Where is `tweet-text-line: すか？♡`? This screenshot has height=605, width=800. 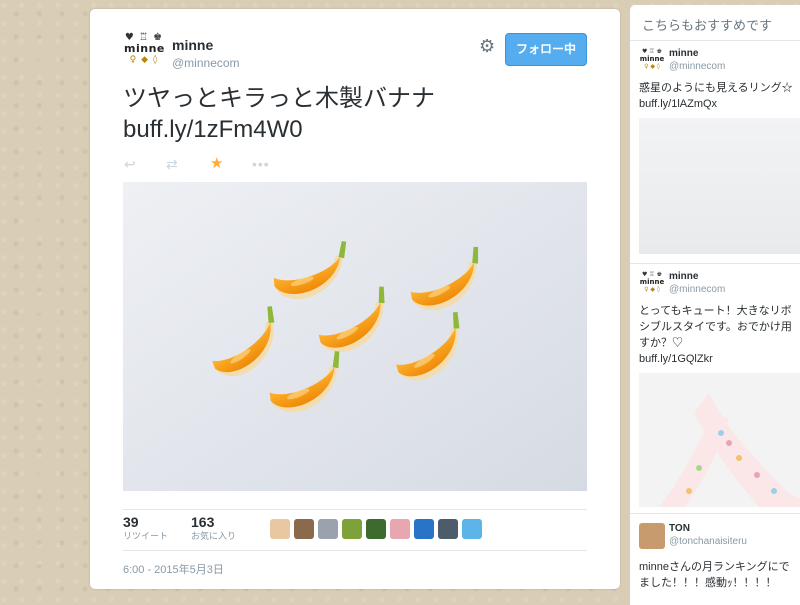 tweet-text-line: すか？♡ is located at coordinates (661, 343).